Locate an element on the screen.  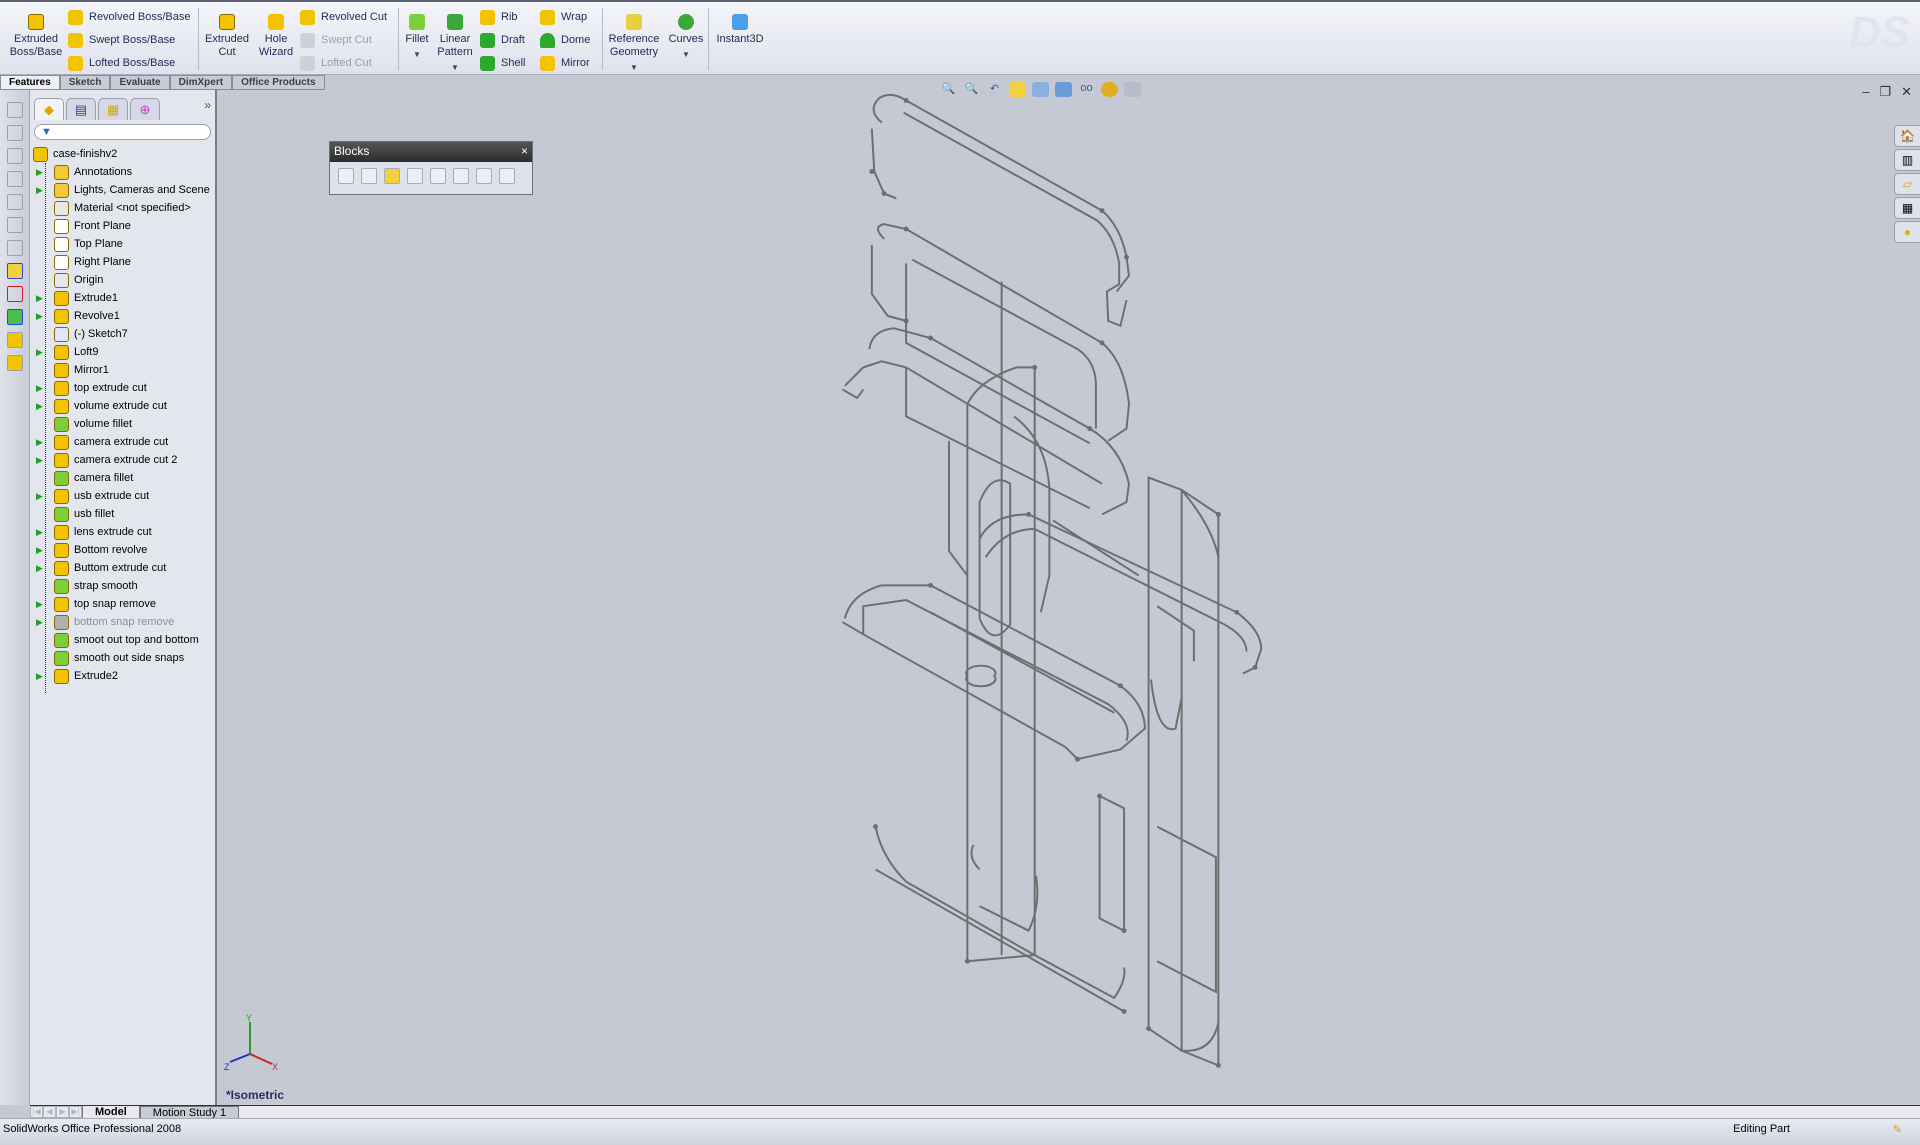
lofted-boss-button: Lofted Boss/Base is located at coordinates (121, 63).